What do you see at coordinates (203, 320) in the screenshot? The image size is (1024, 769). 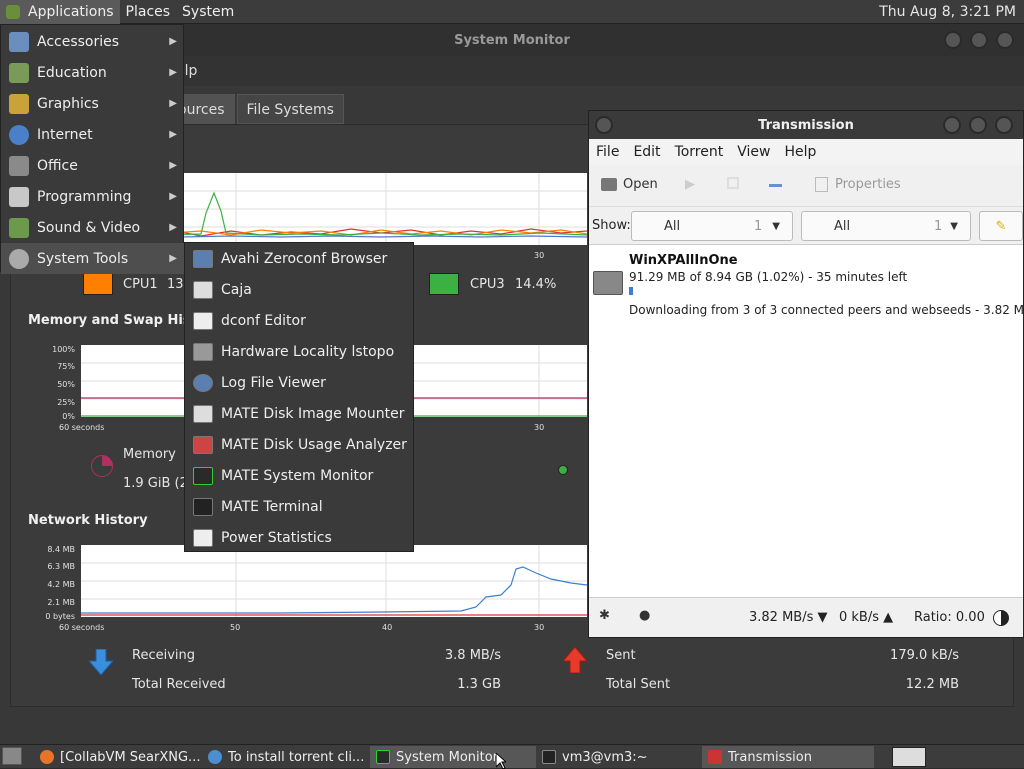 I see `dconf-icon` at bounding box center [203, 320].